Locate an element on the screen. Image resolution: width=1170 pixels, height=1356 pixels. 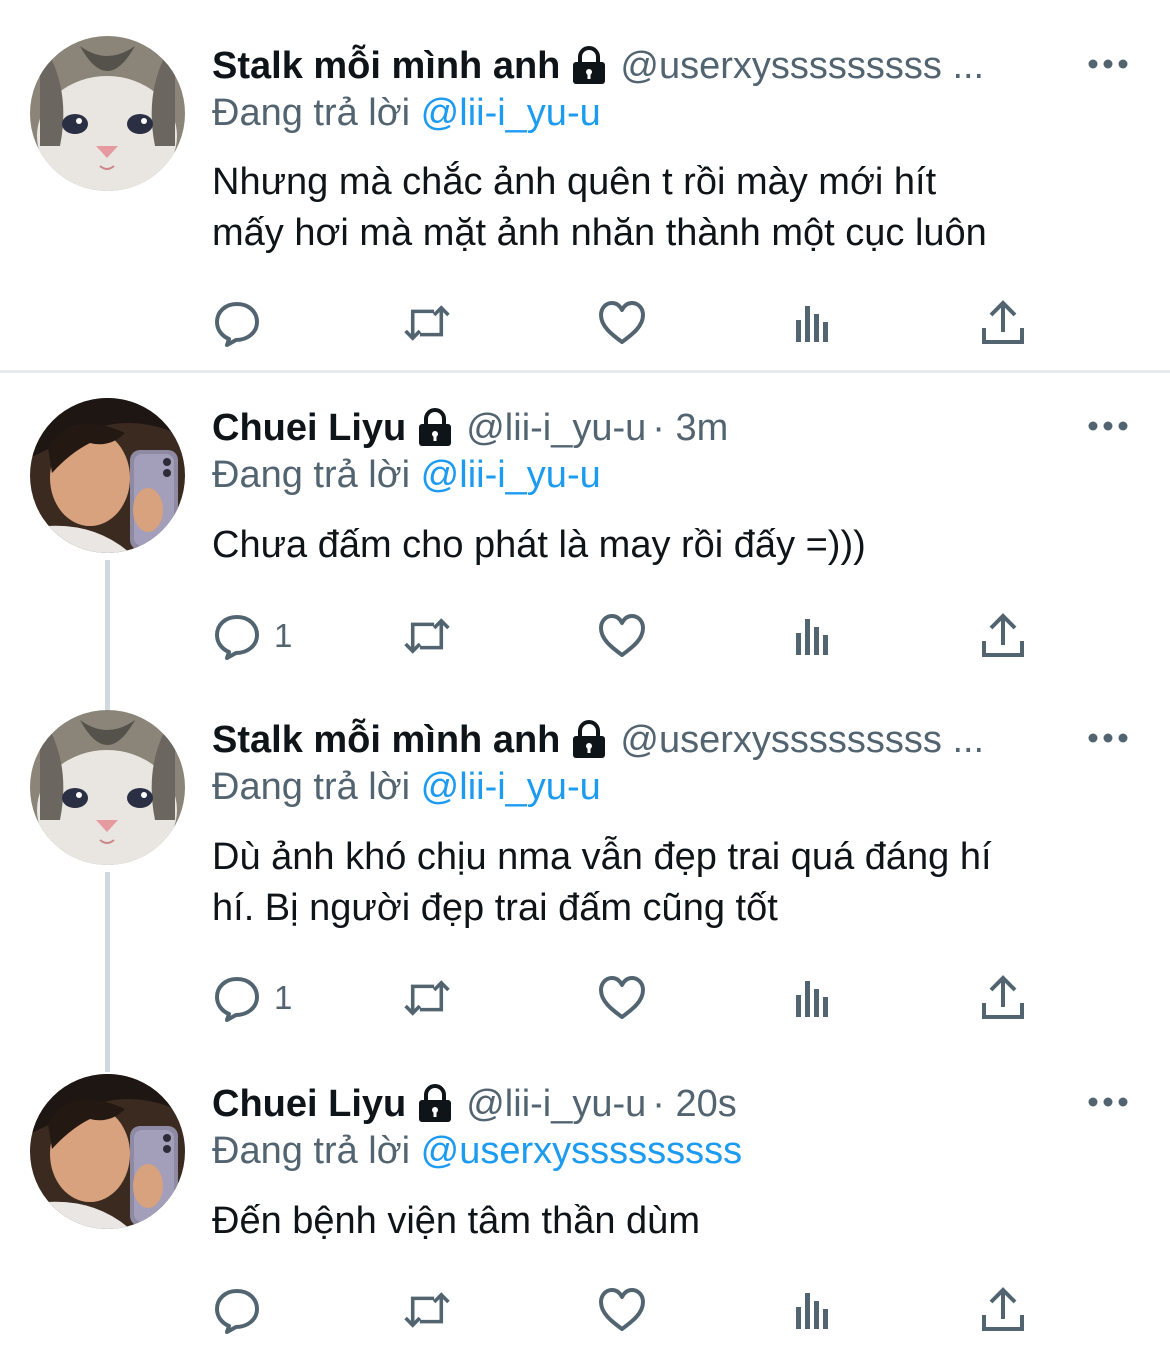
timestamp: · 20s is located at coordinates (694, 1104).